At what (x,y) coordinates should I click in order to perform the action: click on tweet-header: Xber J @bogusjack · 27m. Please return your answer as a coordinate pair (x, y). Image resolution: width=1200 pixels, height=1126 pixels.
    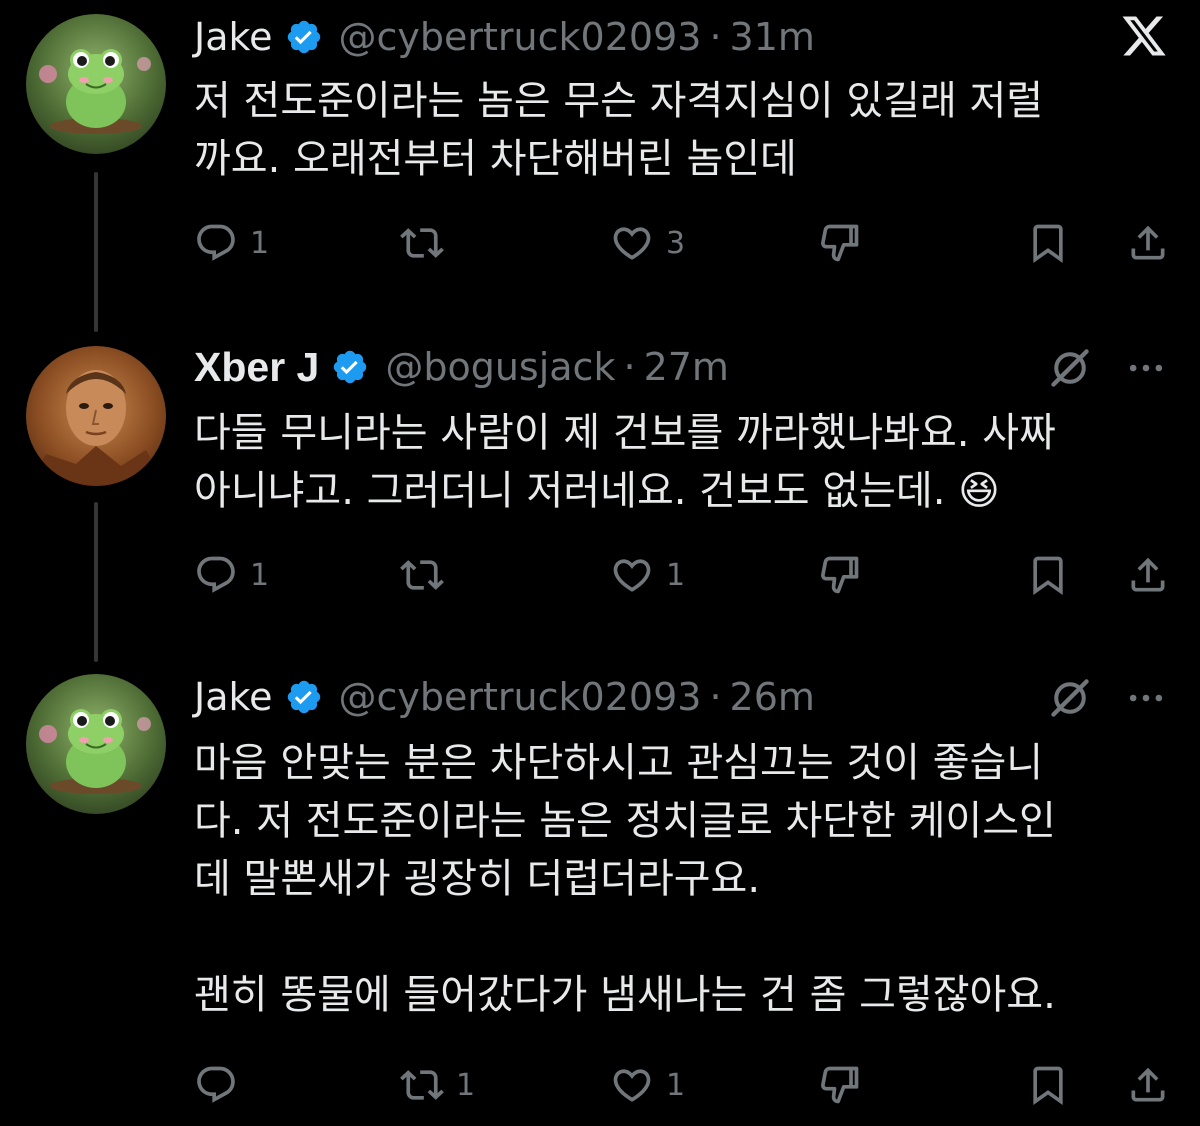
    Looking at the image, I should click on (461, 367).